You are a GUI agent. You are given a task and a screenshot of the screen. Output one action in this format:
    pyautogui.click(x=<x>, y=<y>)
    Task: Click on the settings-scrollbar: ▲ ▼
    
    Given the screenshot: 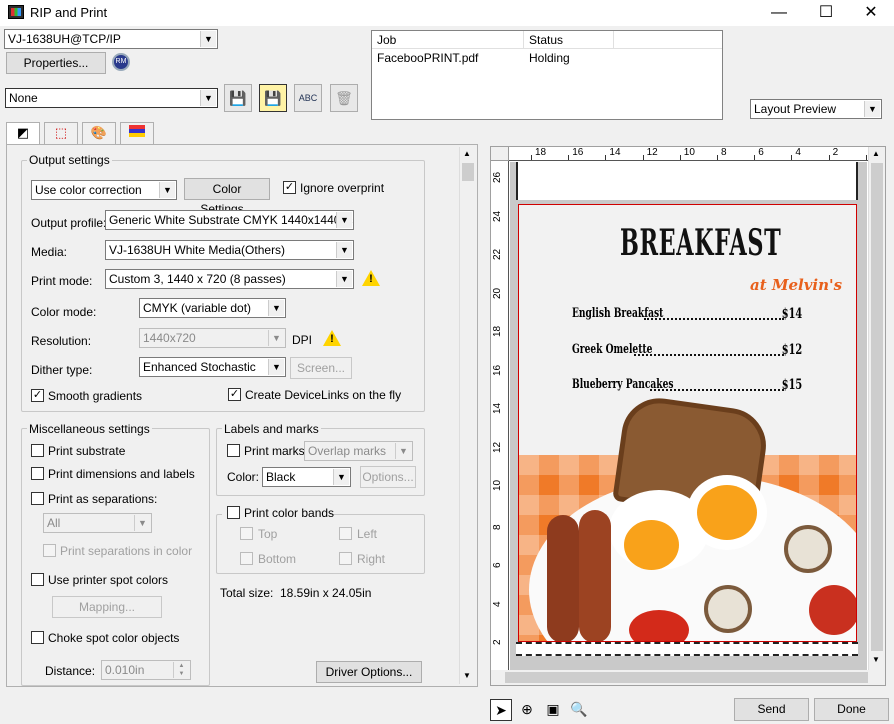 What is the action you would take?
    pyautogui.click(x=467, y=415)
    